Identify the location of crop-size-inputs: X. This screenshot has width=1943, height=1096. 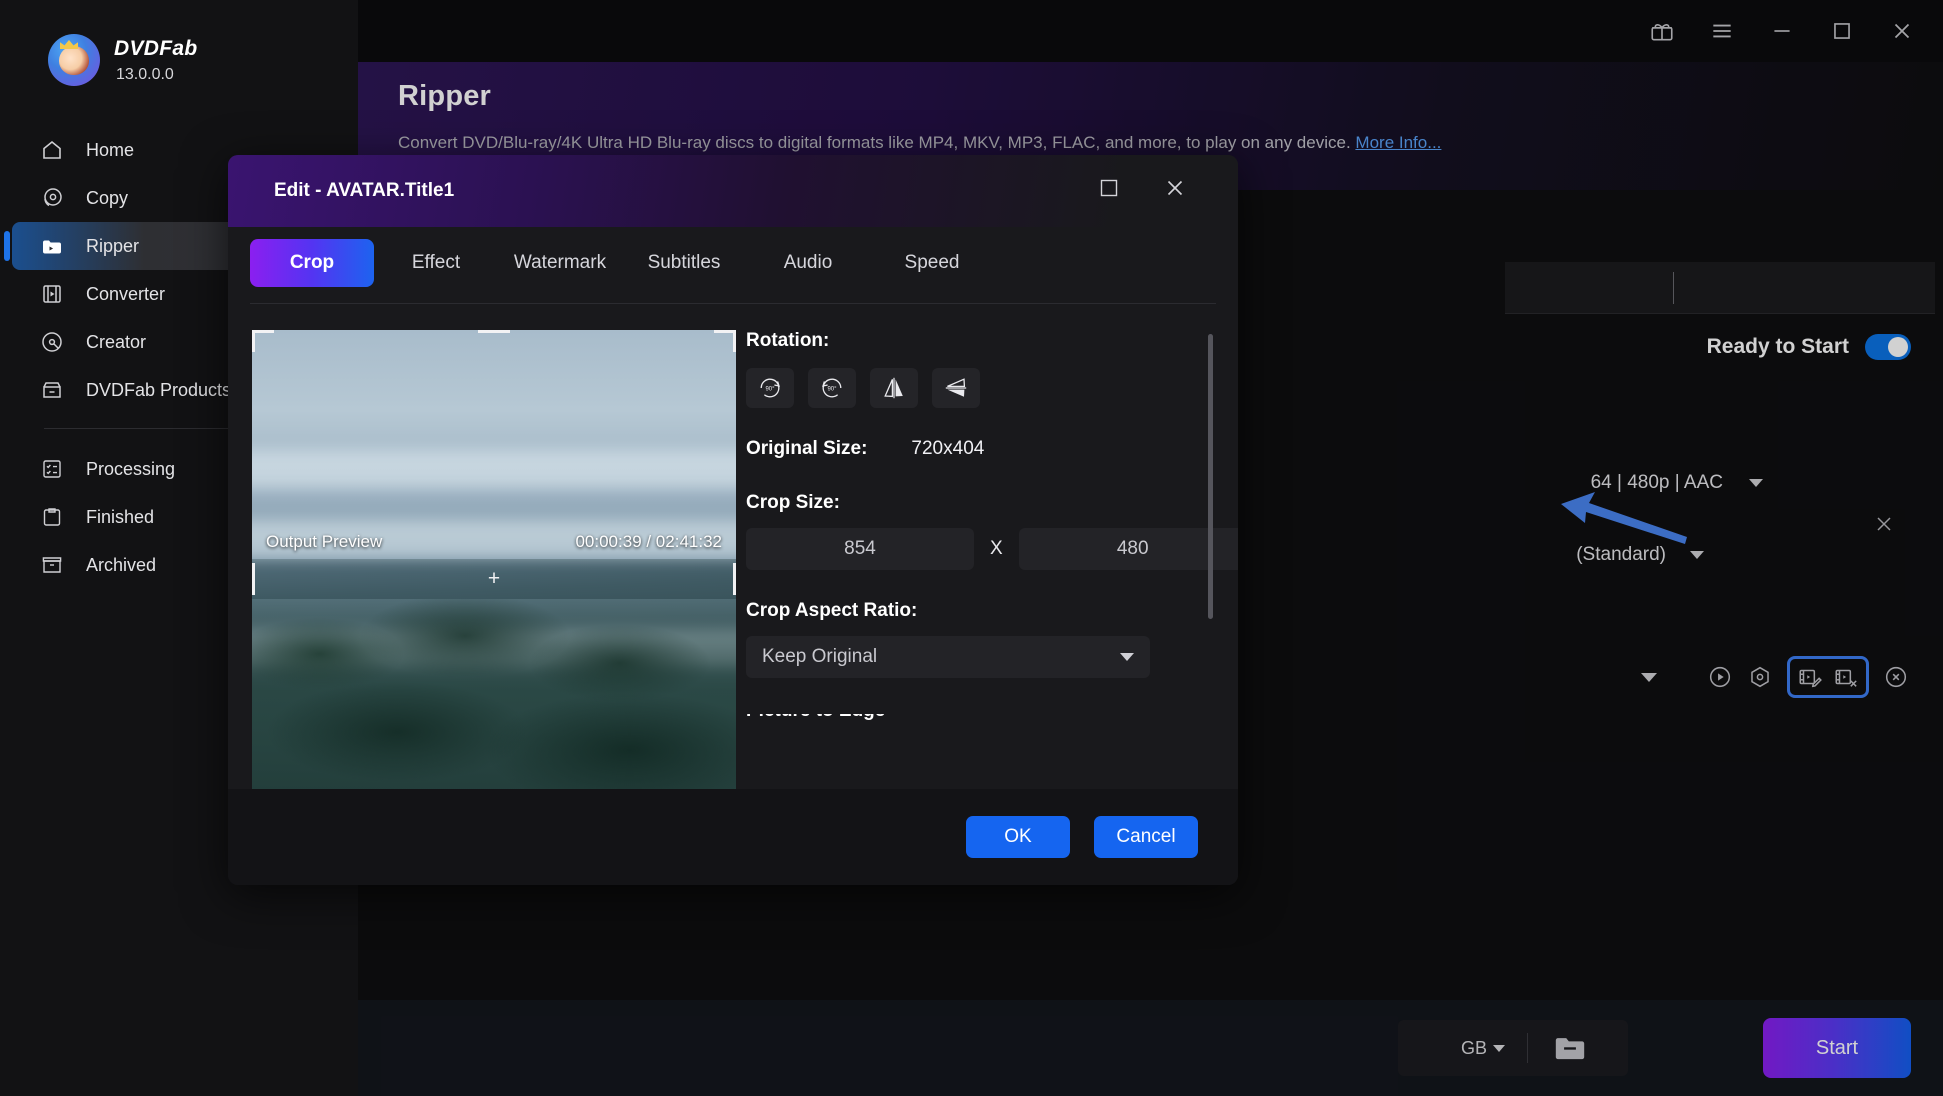
(992, 549).